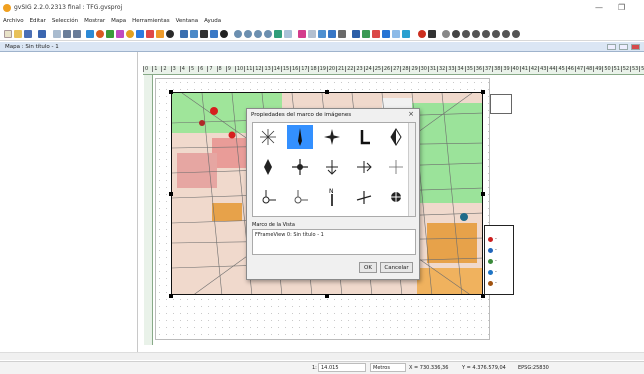 This screenshot has width=644, height=374. What do you see at coordinates (65, 22) in the screenshot?
I see `menu-seleccion: Selección` at bounding box center [65, 22].